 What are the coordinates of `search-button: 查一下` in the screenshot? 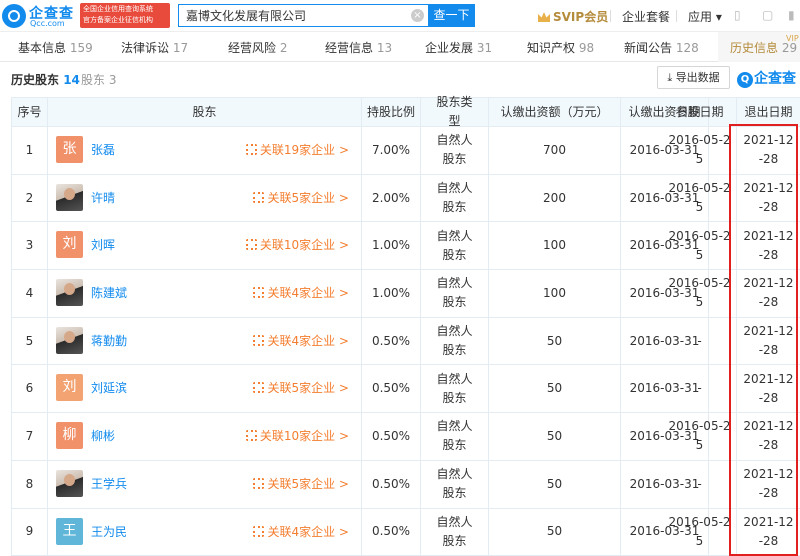 It's located at (451, 15).